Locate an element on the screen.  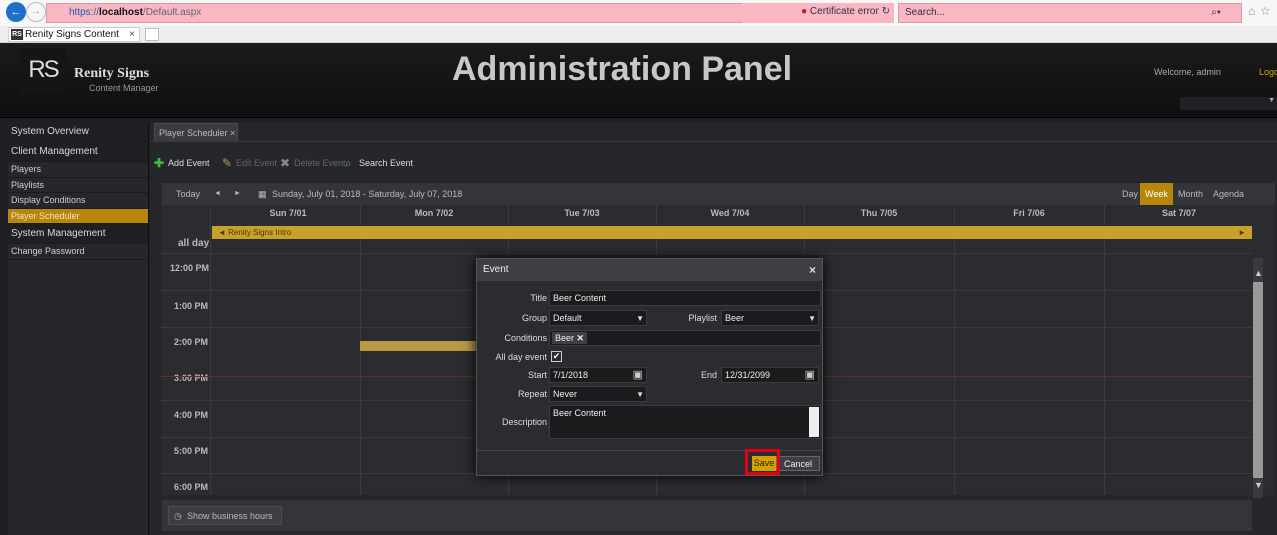
day-header-sat: Sat 7/07 is located at coordinates (1179, 213).